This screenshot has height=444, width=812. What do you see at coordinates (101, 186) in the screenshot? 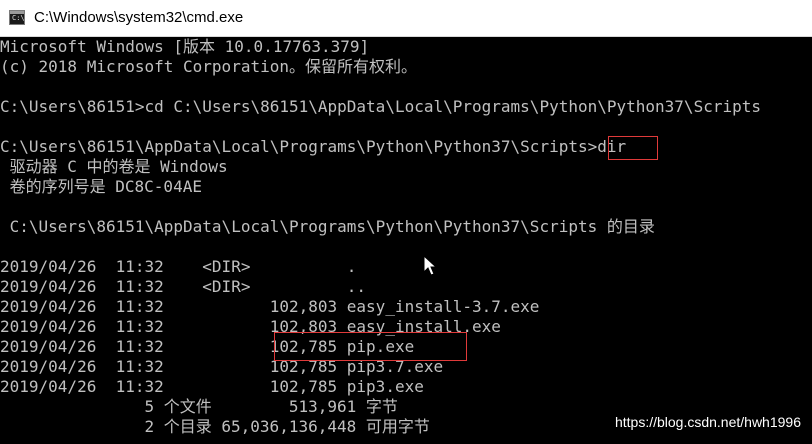
I see `console-line: 卷的序列号是 DC8C-04AE` at bounding box center [101, 186].